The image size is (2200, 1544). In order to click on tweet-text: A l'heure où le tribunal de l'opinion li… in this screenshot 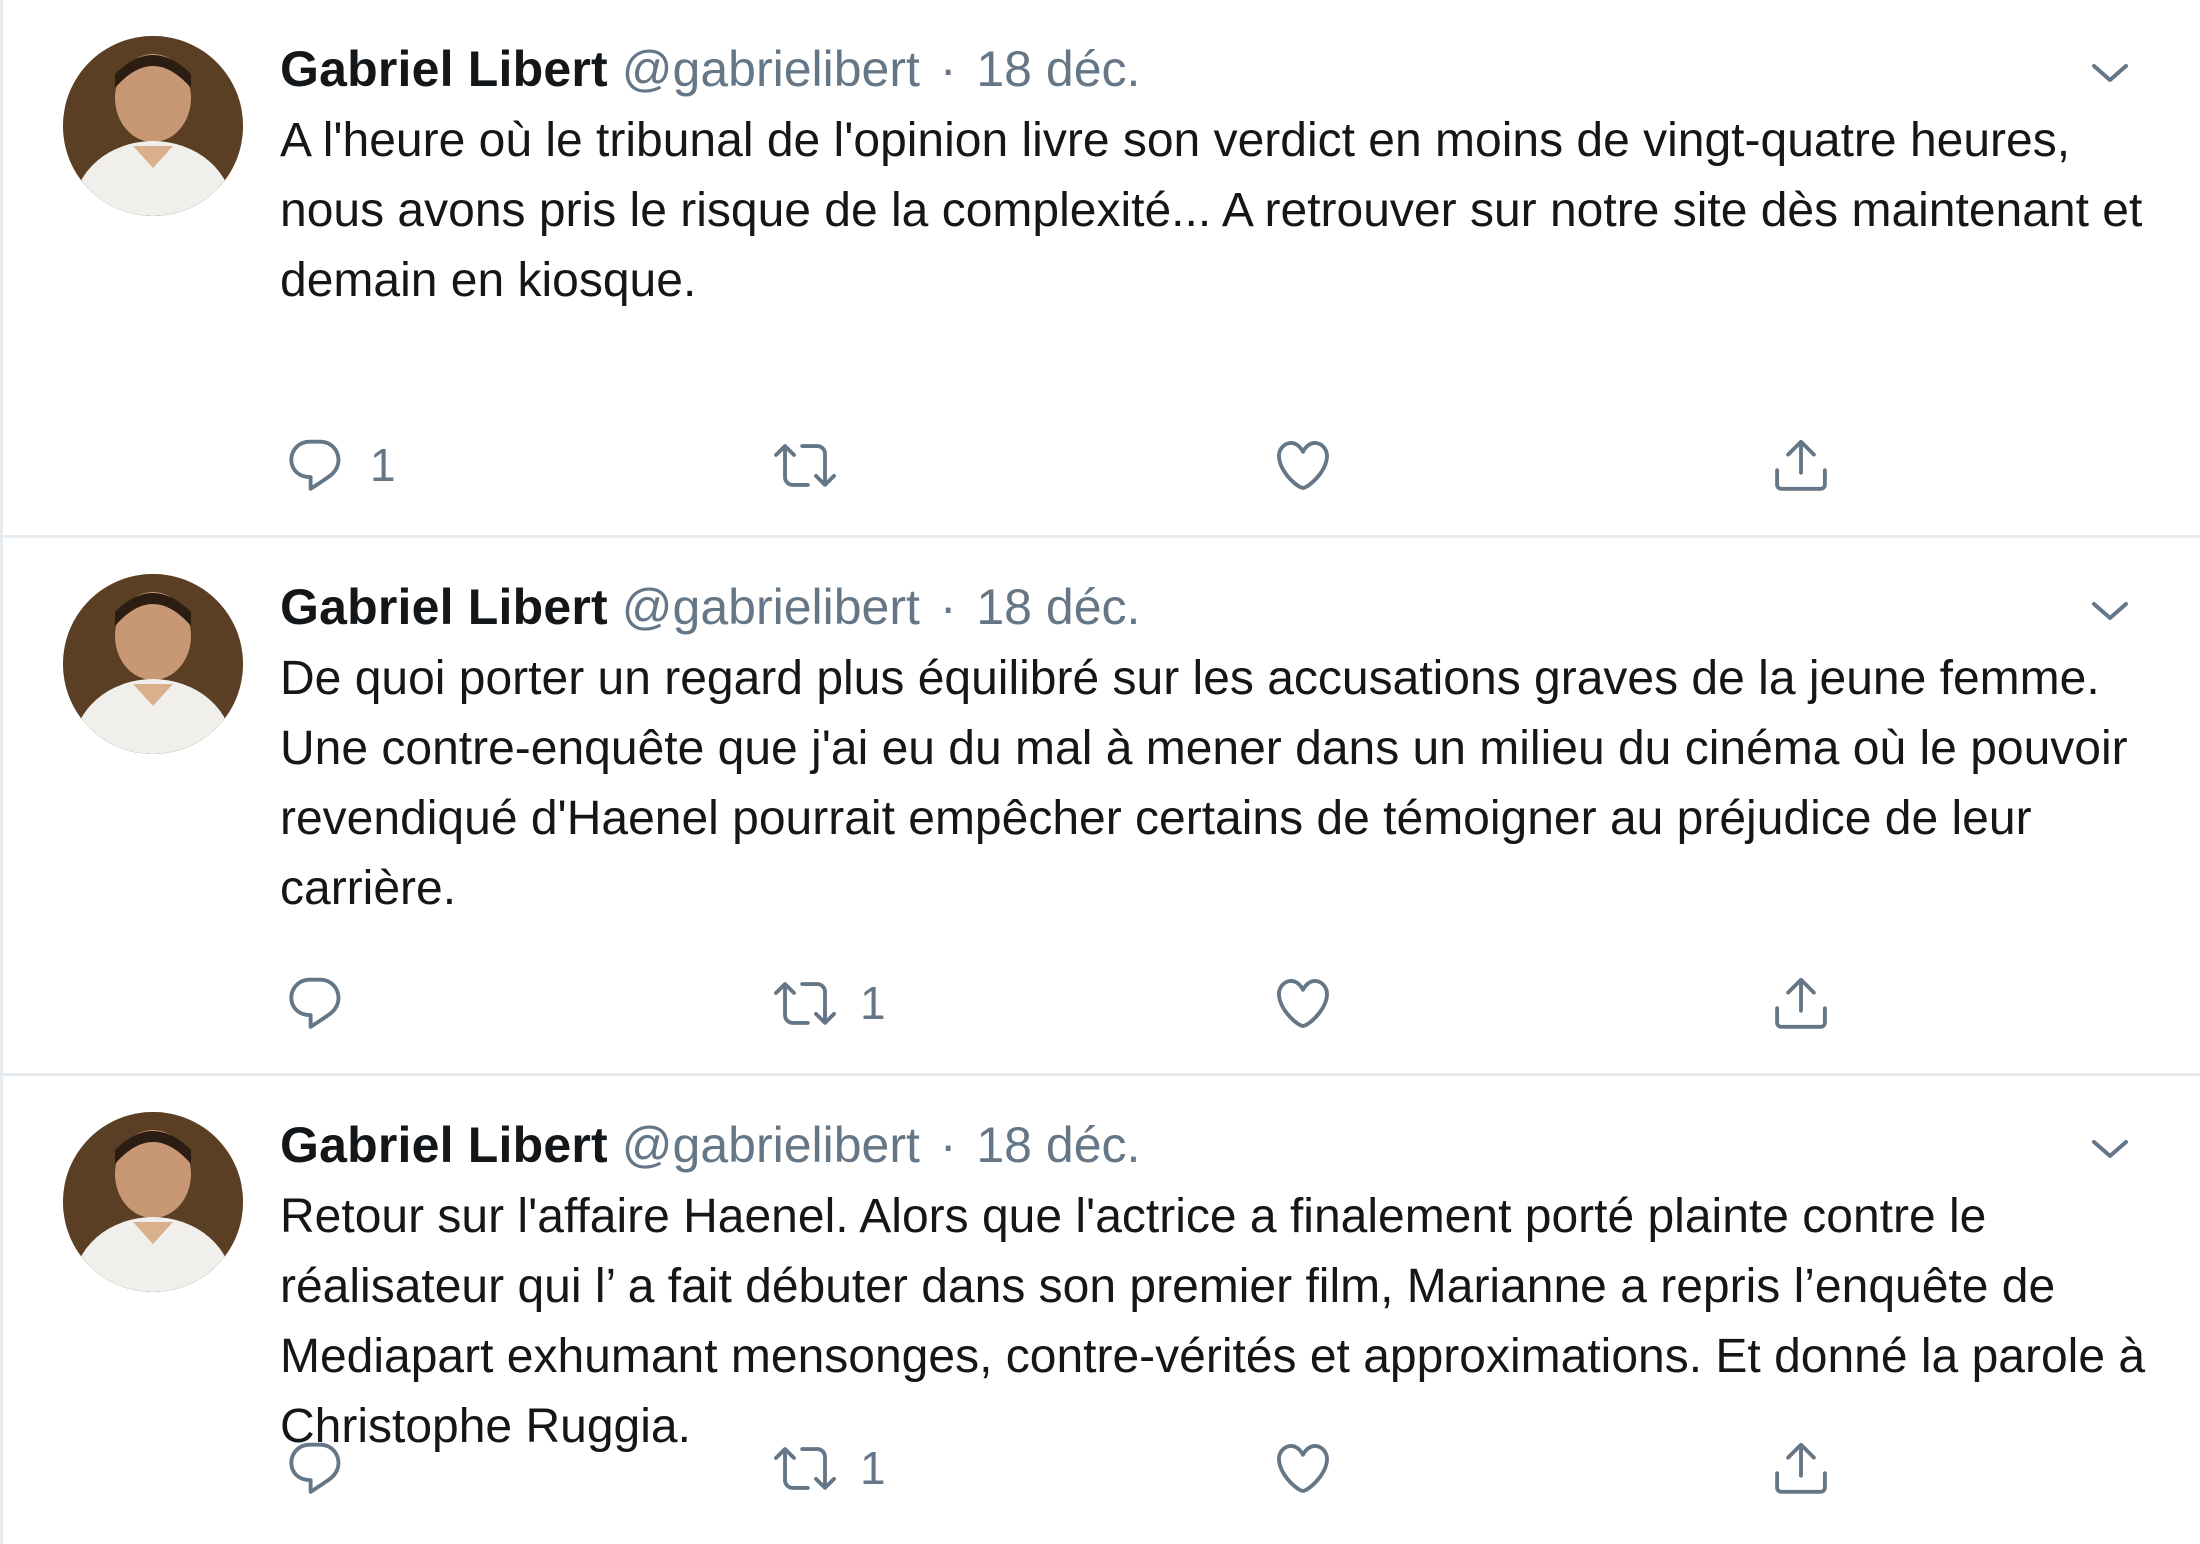, I will do `click(1211, 210)`.